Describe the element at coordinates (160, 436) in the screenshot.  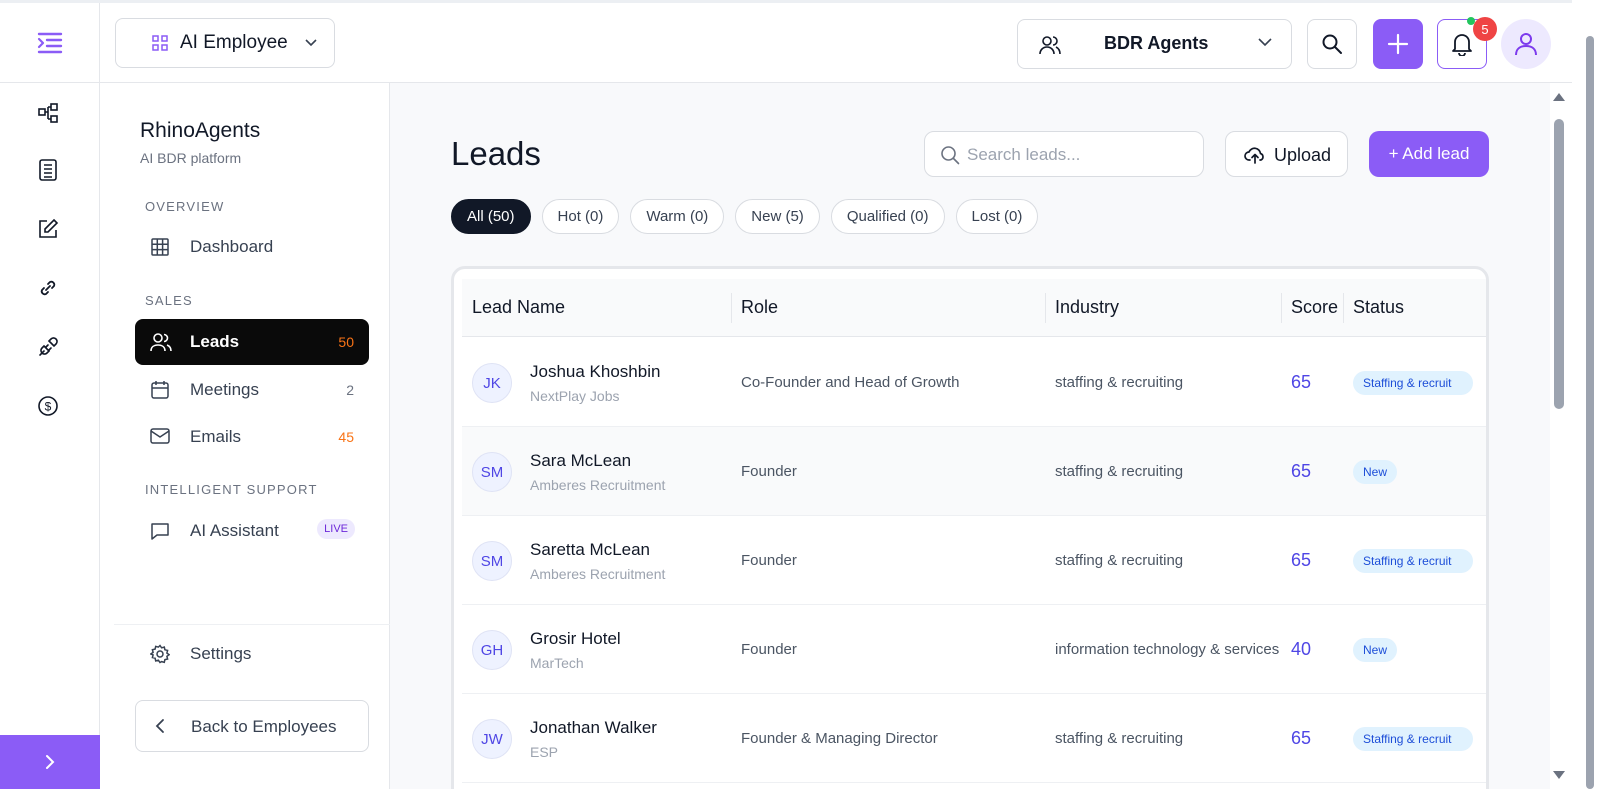
I see `mail-icon` at that location.